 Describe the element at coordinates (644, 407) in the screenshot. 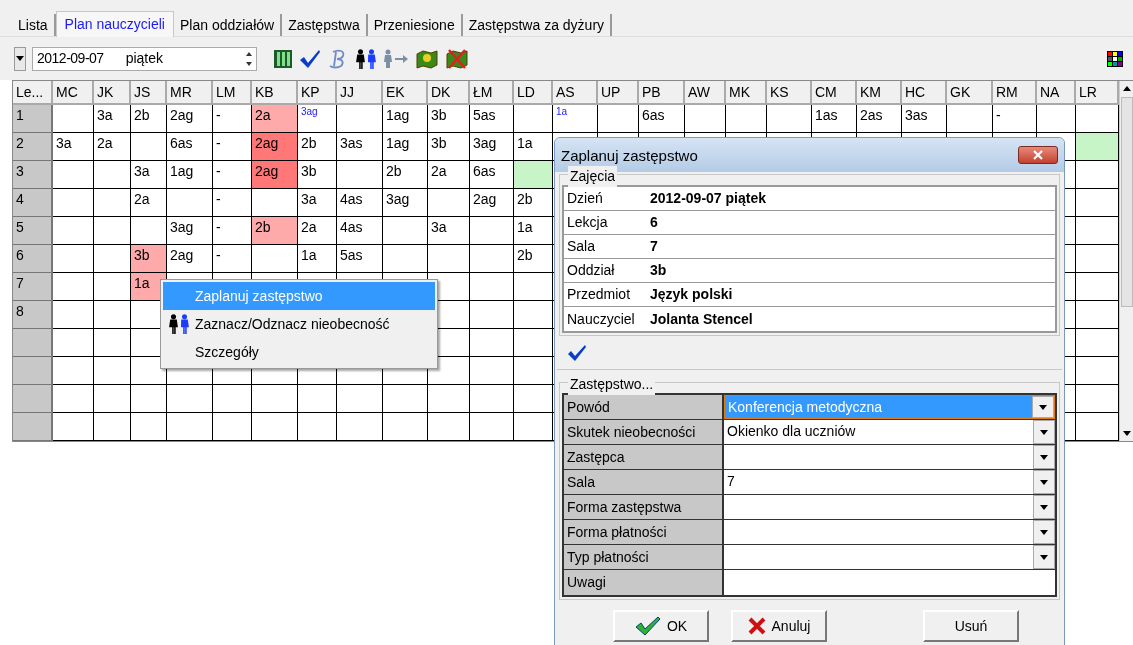

I see `field-label: Powód` at that location.